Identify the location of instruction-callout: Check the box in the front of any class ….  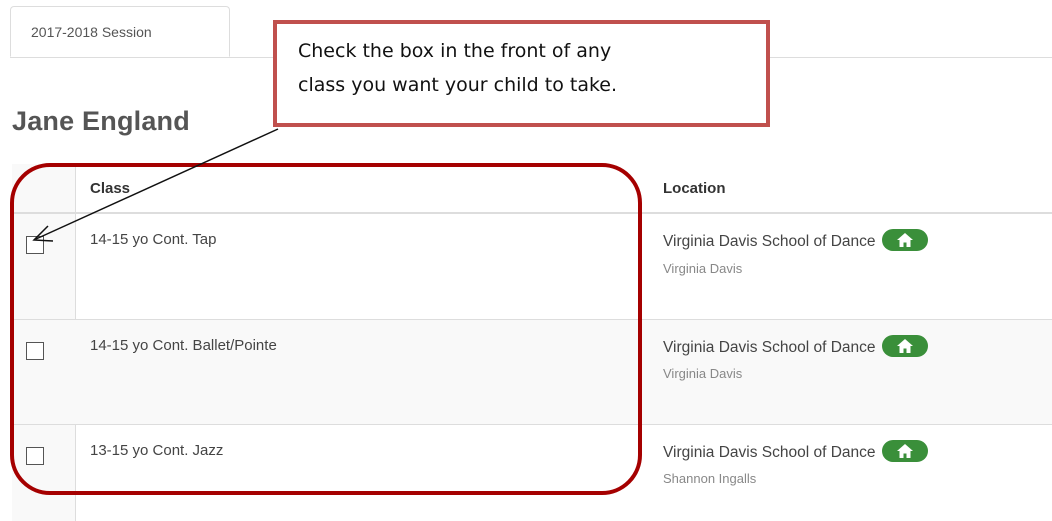
(521, 73).